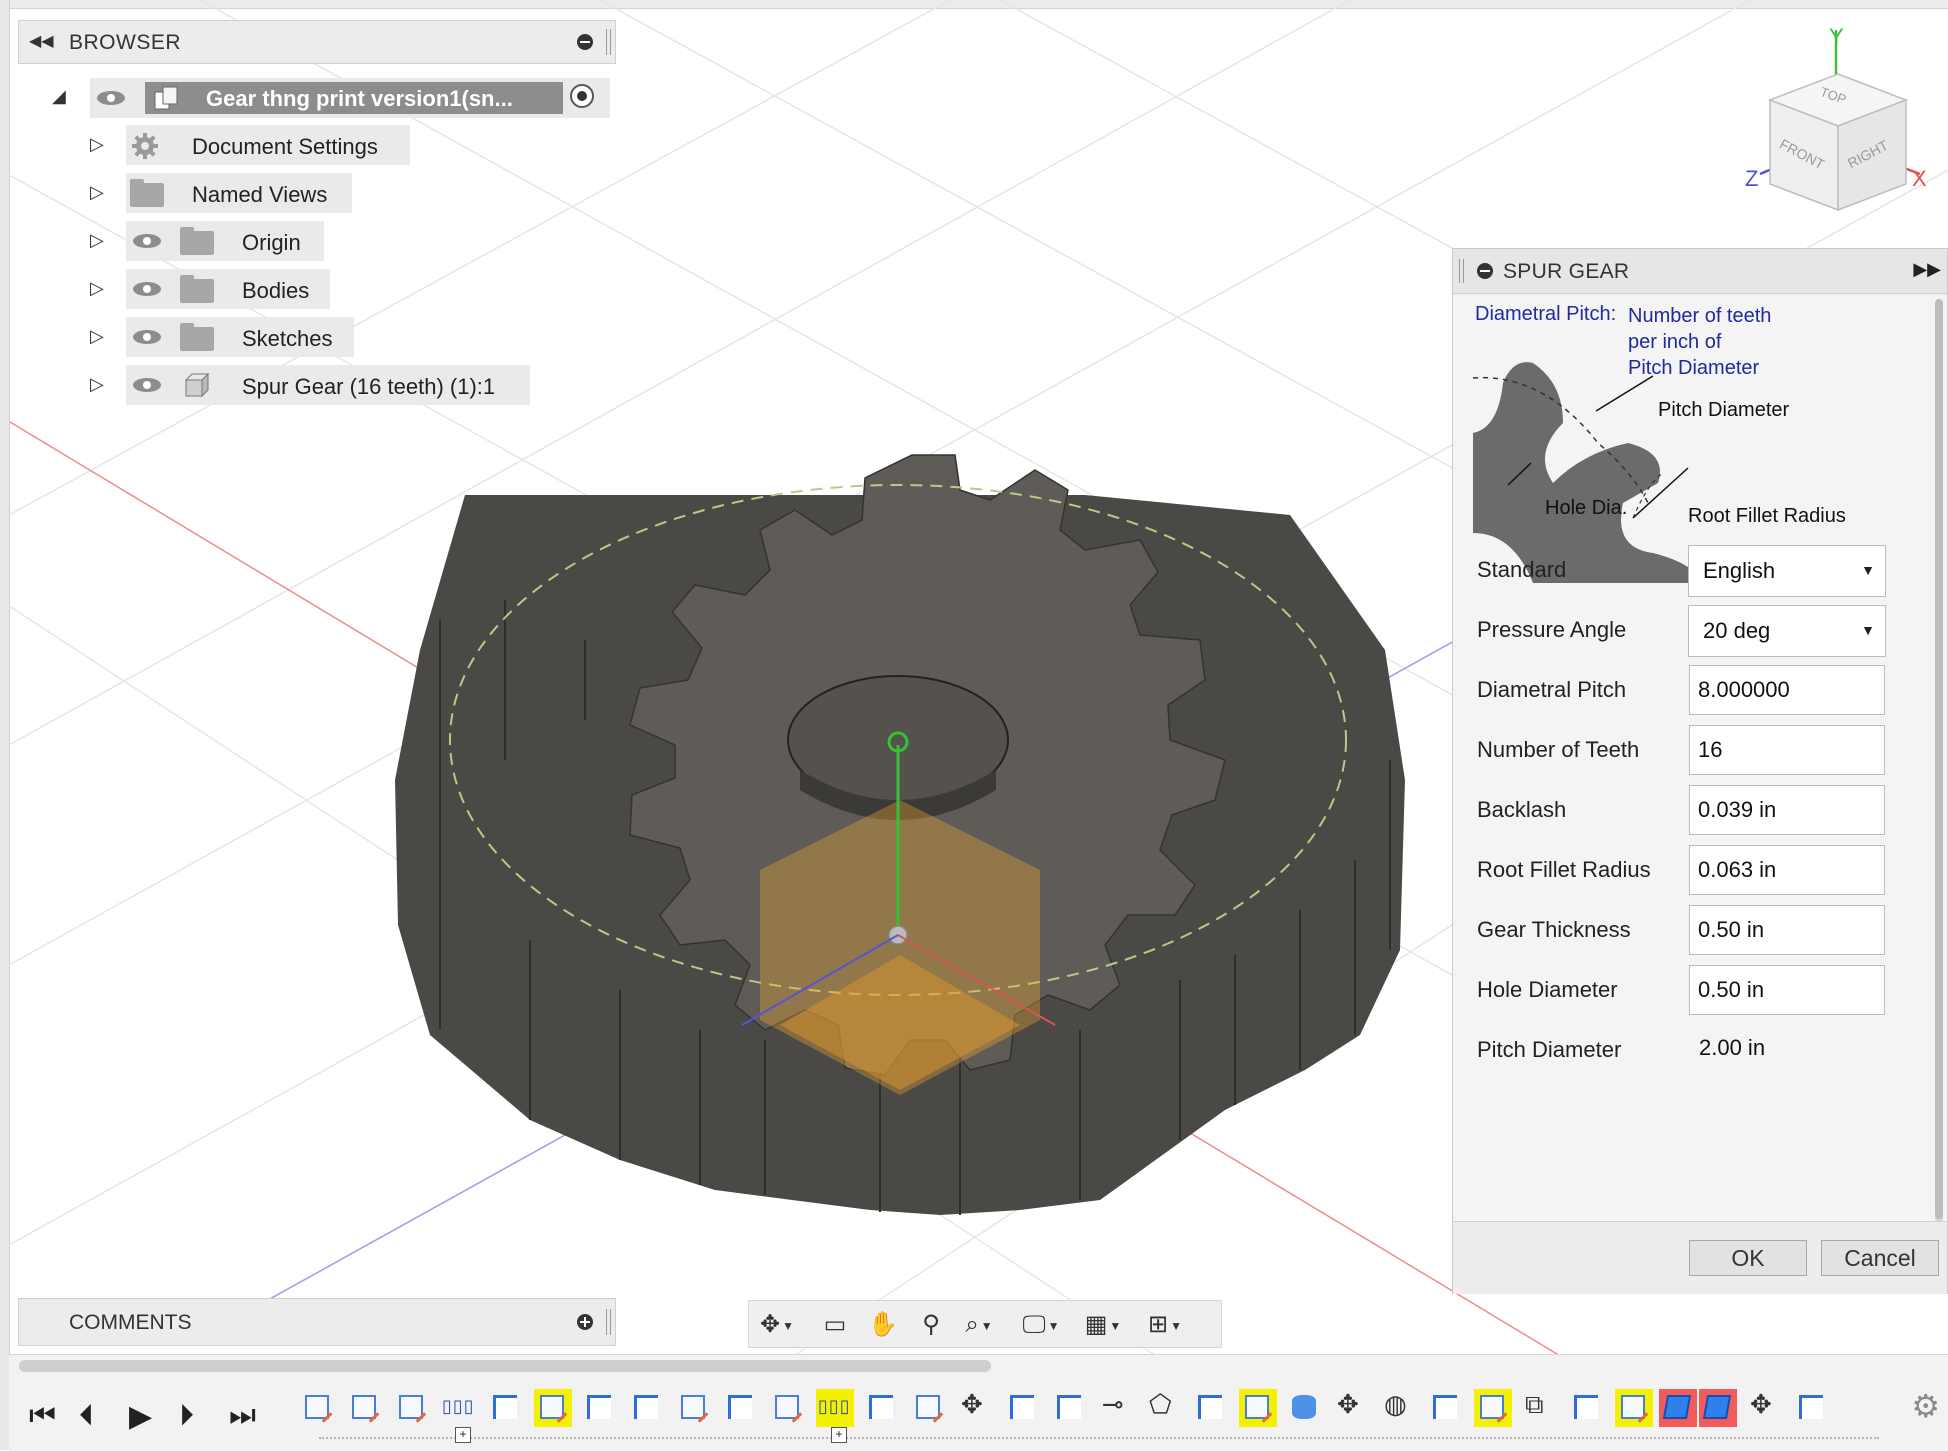  Describe the element at coordinates (1485, 271) in the screenshot. I see `collapse-dialog-icon` at that location.